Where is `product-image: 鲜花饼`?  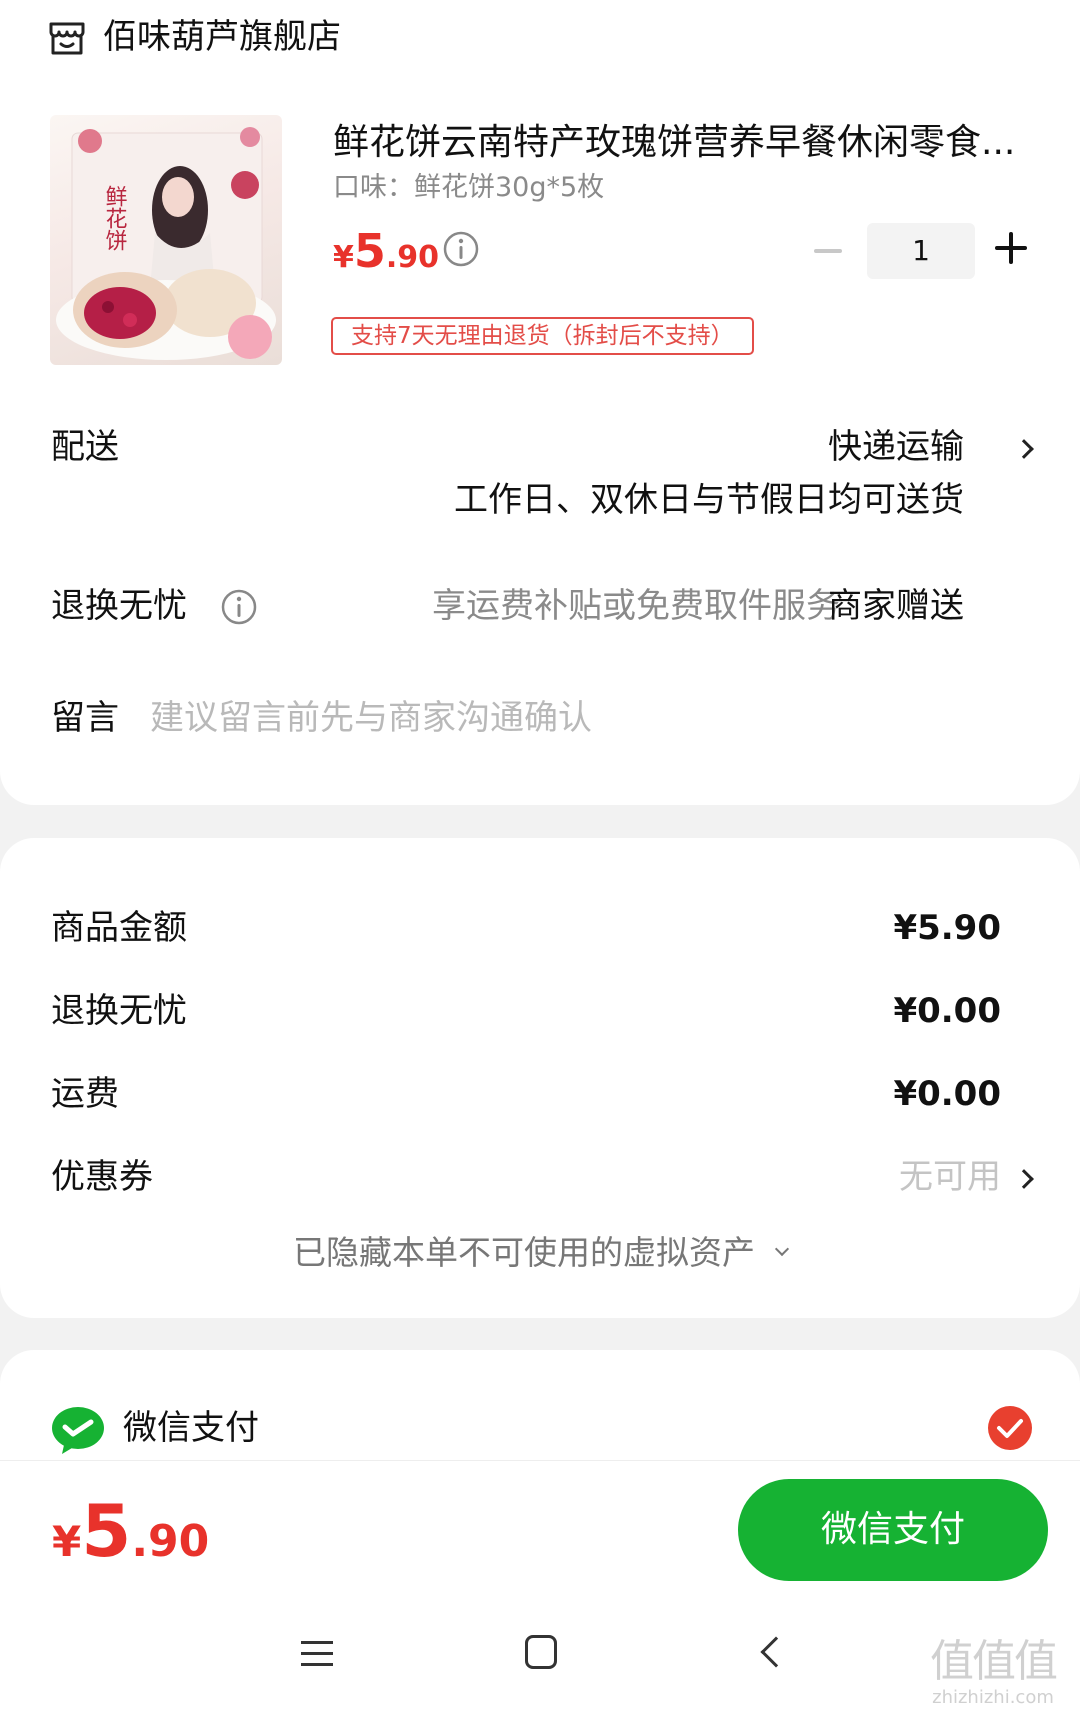 product-image: 鲜花饼 is located at coordinates (166, 240).